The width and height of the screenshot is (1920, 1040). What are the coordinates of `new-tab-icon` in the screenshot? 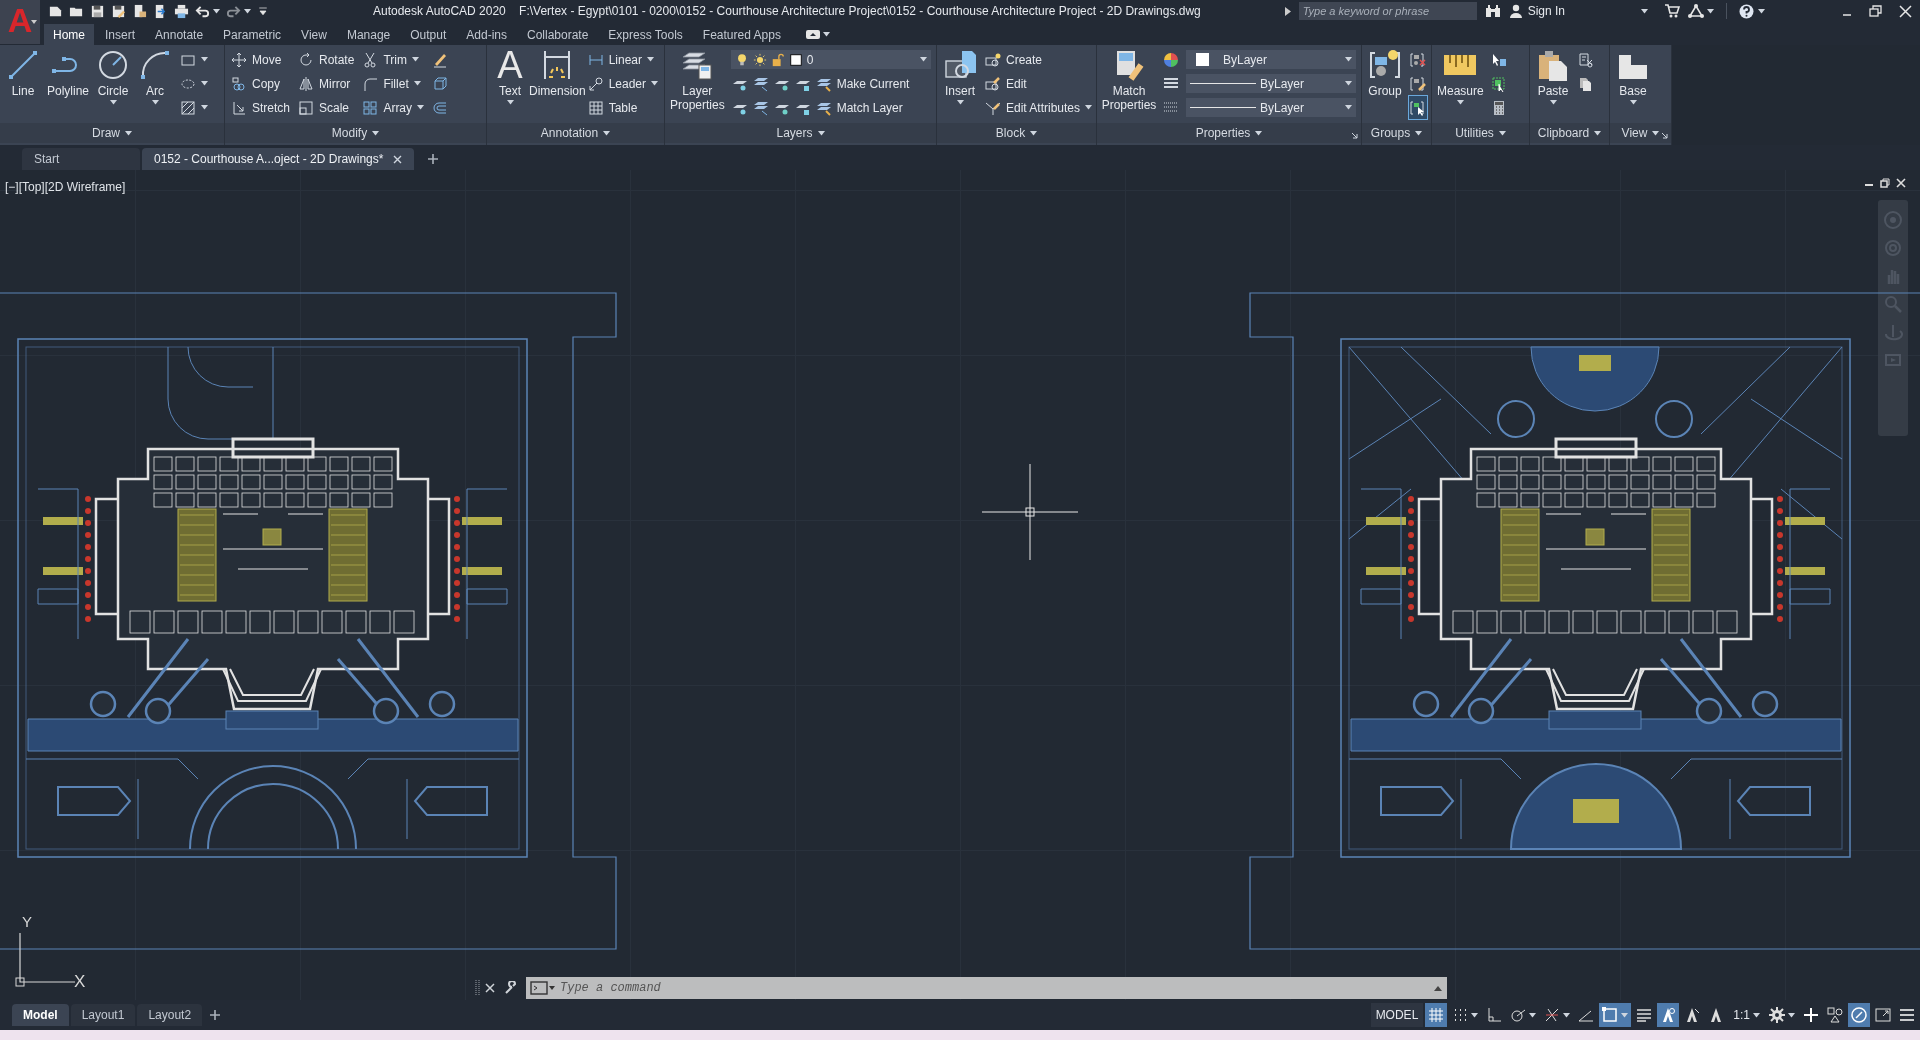 It's located at (433, 159).